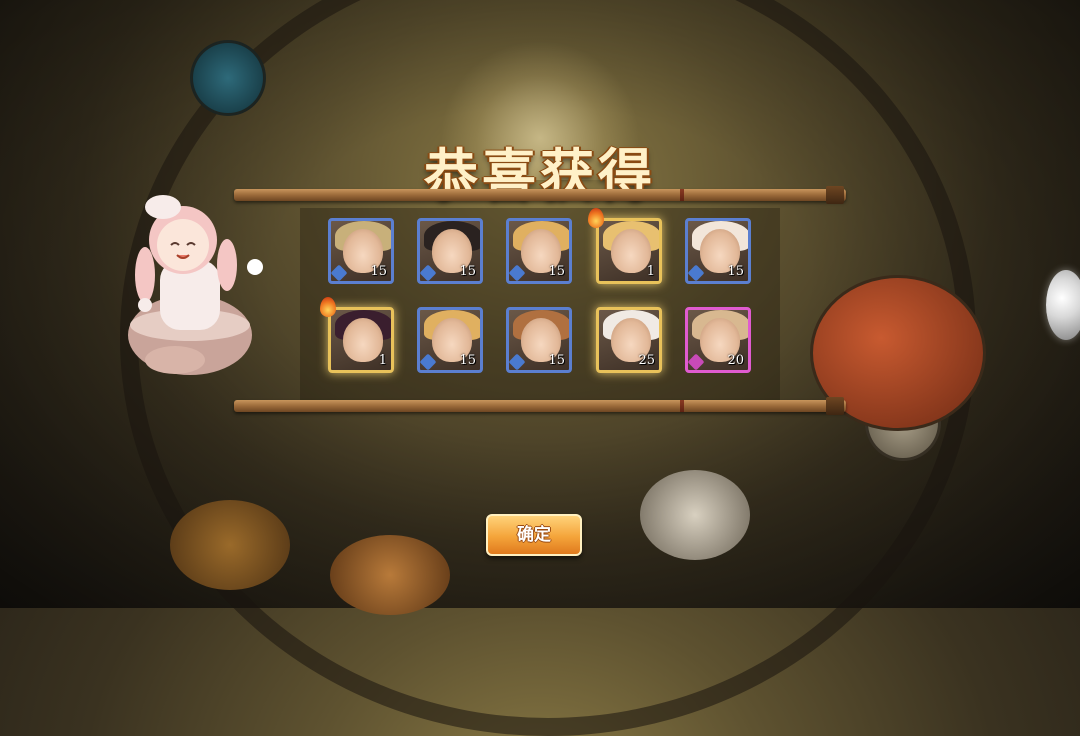 Image resolution: width=1080 pixels, height=736 pixels. What do you see at coordinates (390, 575) in the screenshot?
I see `roast-chicken-decoration` at bounding box center [390, 575].